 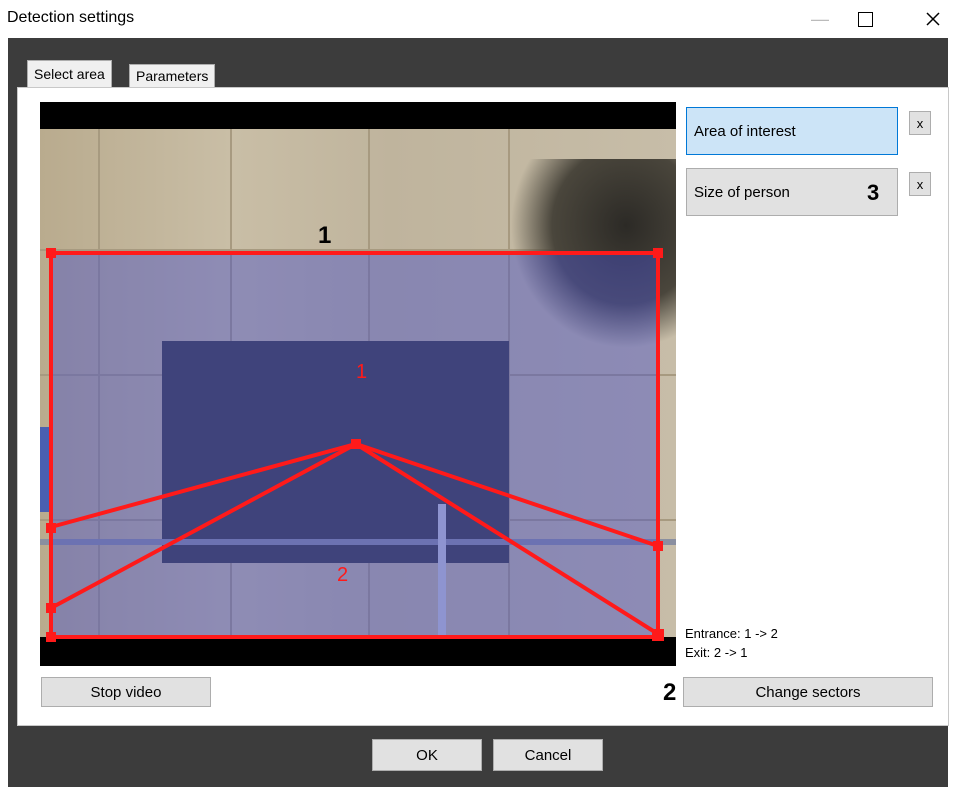 What do you see at coordinates (873, 192) in the screenshot?
I see `callout-3: 3` at bounding box center [873, 192].